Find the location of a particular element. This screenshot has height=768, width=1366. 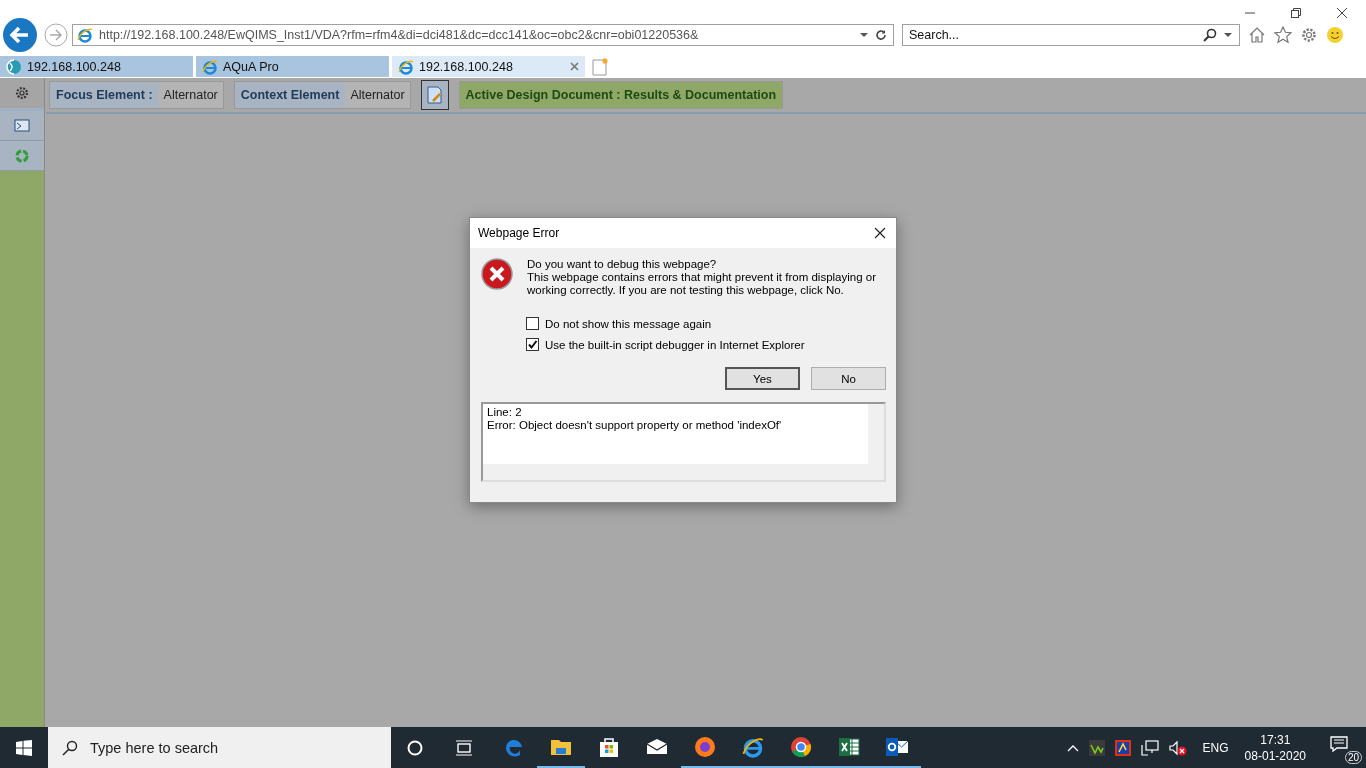

context-element-value: Alternator is located at coordinates (377, 95).